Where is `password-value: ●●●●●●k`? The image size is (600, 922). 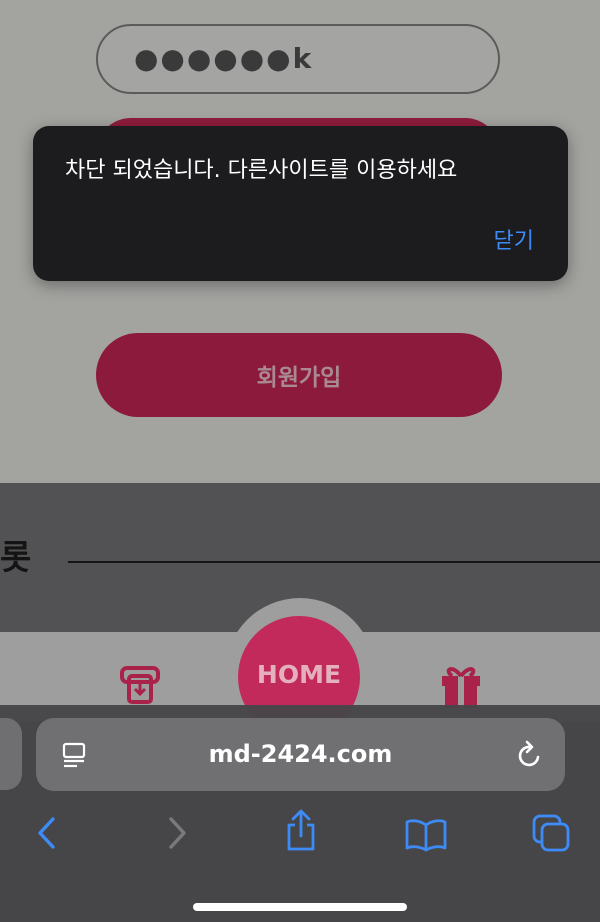 password-value: ●●●●●●k is located at coordinates (224, 58).